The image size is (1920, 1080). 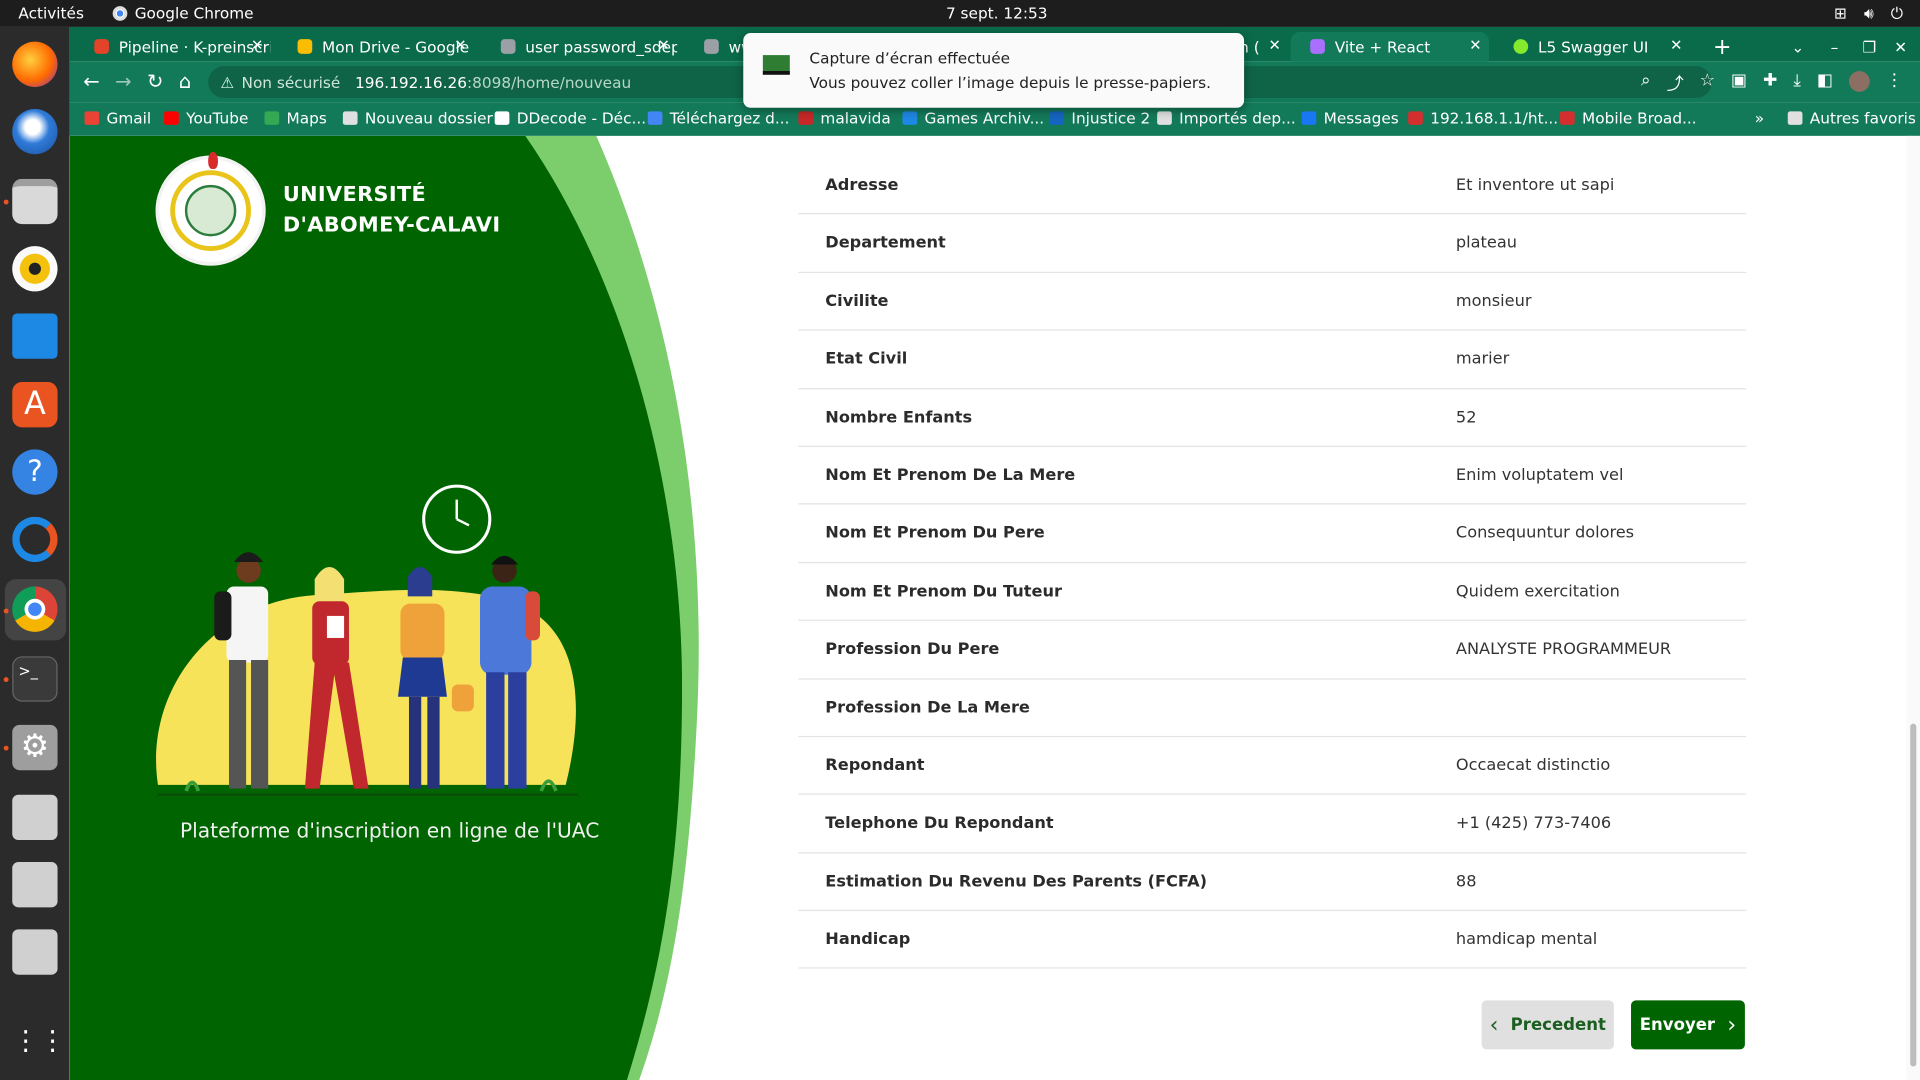 What do you see at coordinates (35, 539) in the screenshot?
I see `updater-icon` at bounding box center [35, 539].